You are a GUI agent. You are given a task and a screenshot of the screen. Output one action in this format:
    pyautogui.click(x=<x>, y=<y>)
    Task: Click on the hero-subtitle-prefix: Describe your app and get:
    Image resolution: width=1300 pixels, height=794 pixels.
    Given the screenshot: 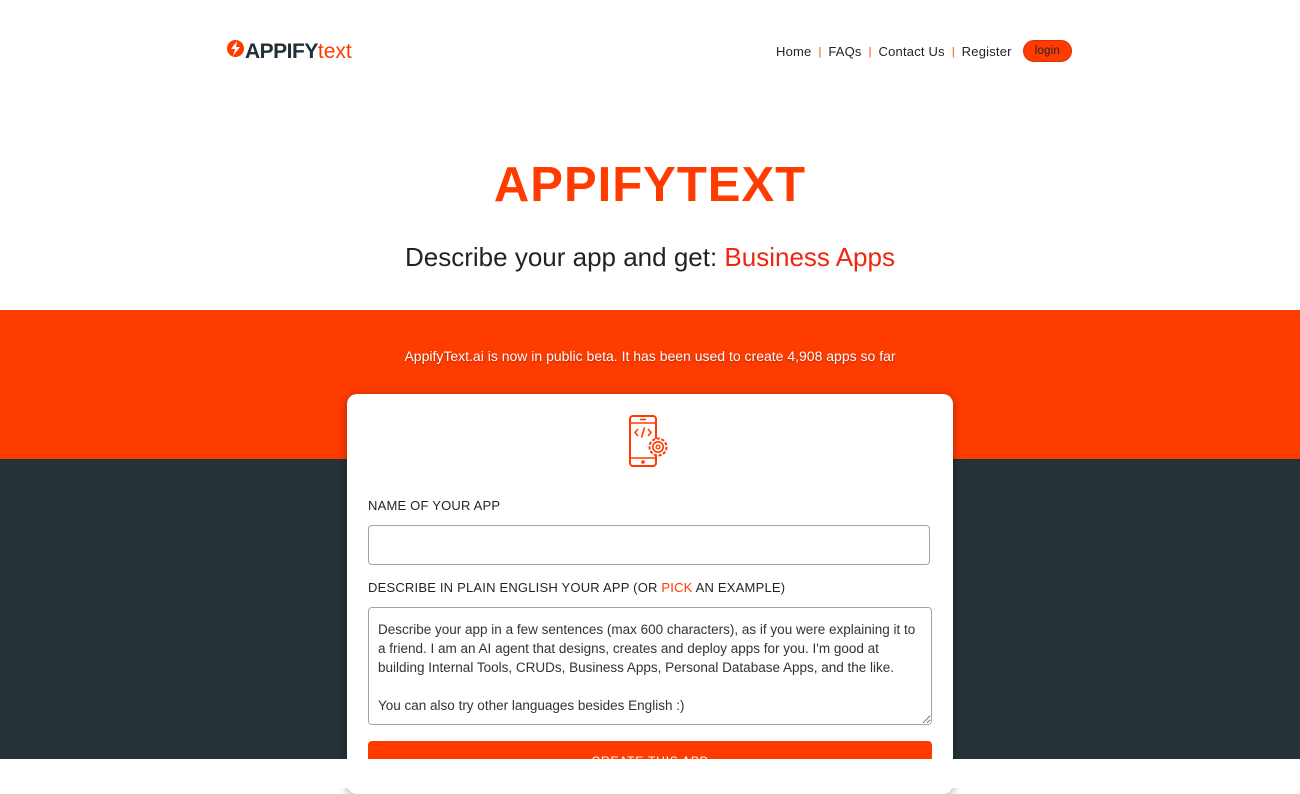 What is the action you would take?
    pyautogui.click(x=565, y=257)
    